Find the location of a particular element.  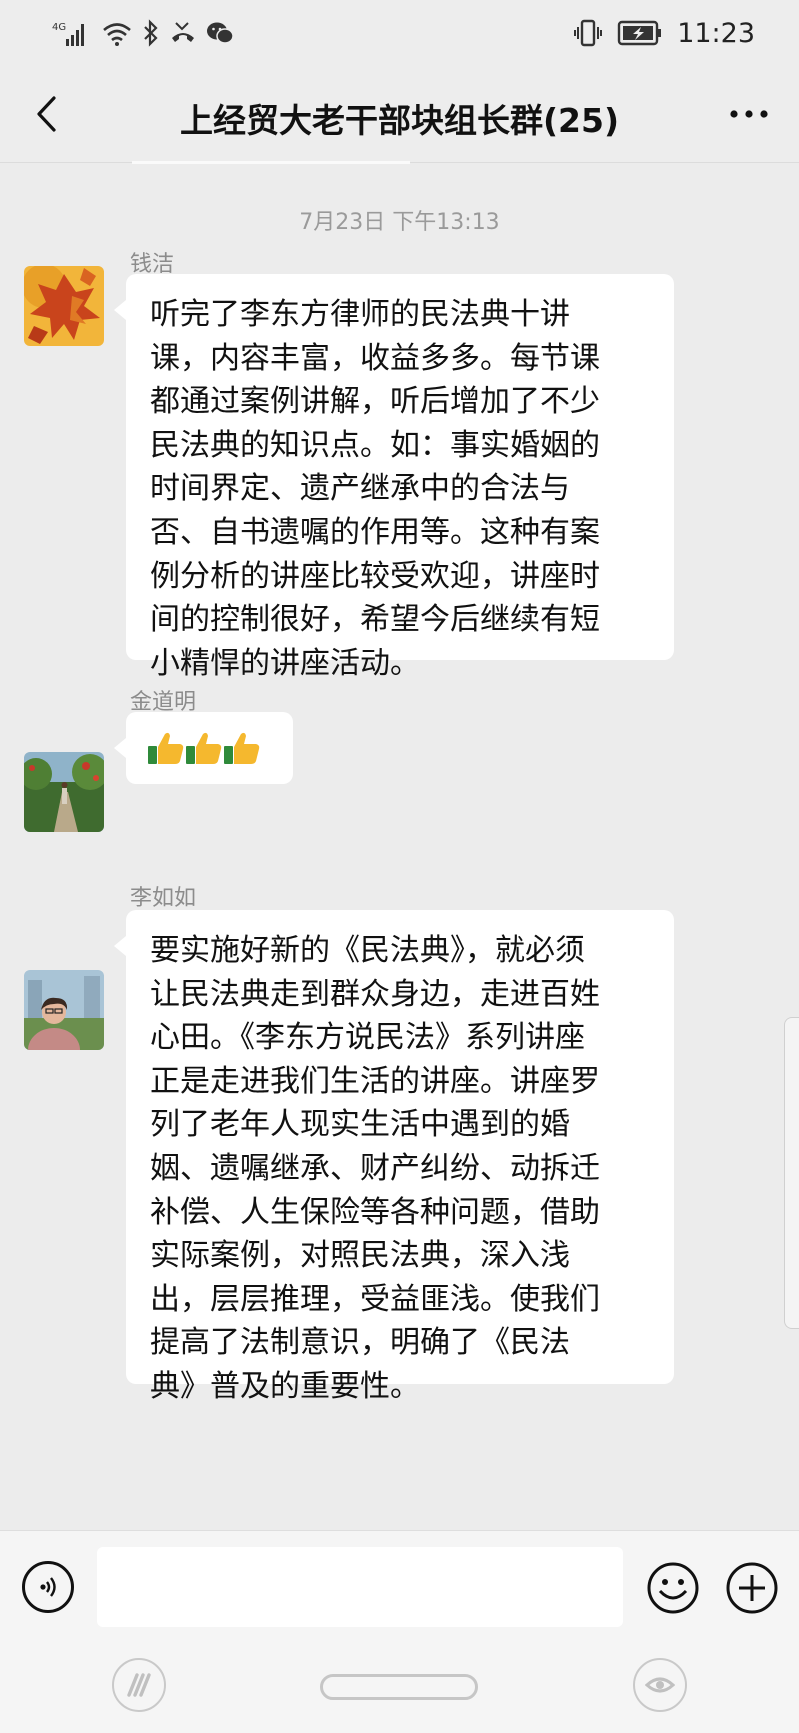

more-dots-icon is located at coordinates (749, 114).